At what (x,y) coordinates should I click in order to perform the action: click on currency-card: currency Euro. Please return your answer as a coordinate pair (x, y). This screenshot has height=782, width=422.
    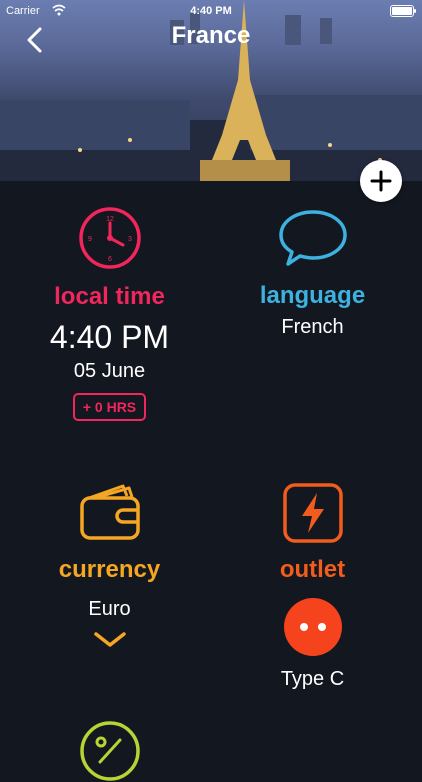
    Looking at the image, I should click on (109, 565).